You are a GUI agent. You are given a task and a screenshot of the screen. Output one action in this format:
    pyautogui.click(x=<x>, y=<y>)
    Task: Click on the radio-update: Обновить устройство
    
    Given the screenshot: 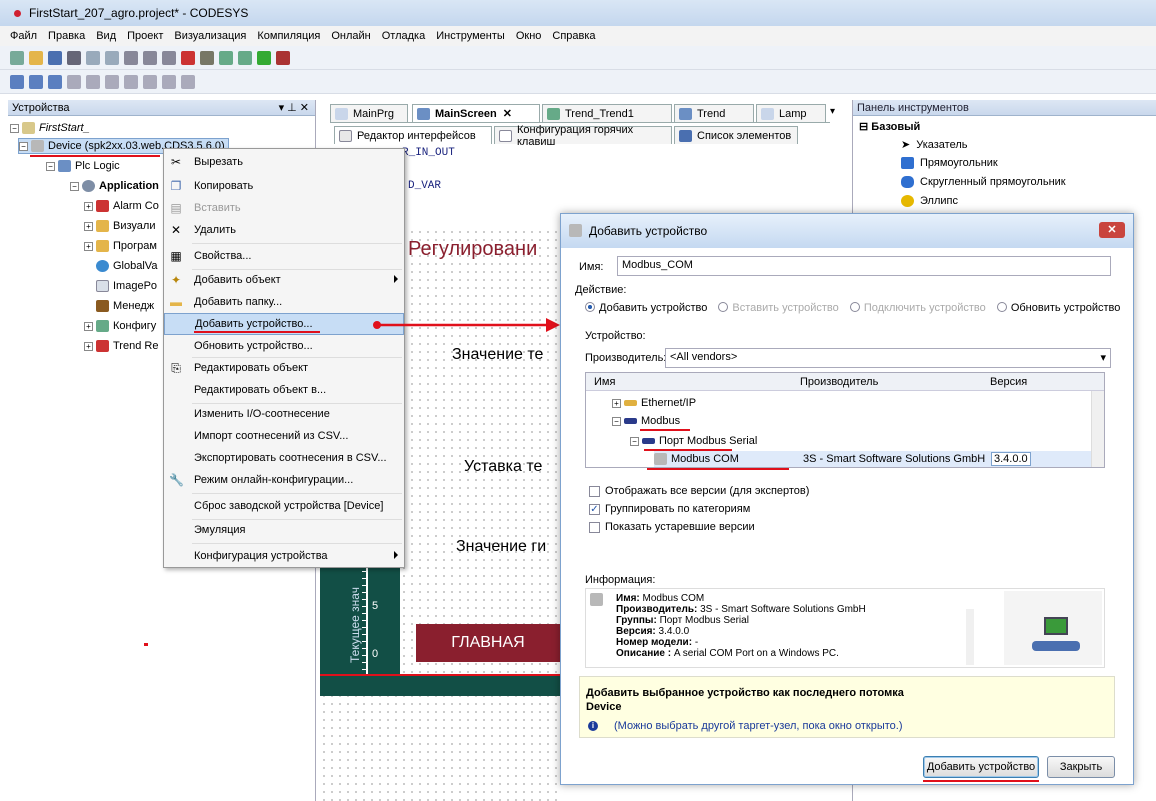 What is the action you would take?
    pyautogui.click(x=1058, y=308)
    